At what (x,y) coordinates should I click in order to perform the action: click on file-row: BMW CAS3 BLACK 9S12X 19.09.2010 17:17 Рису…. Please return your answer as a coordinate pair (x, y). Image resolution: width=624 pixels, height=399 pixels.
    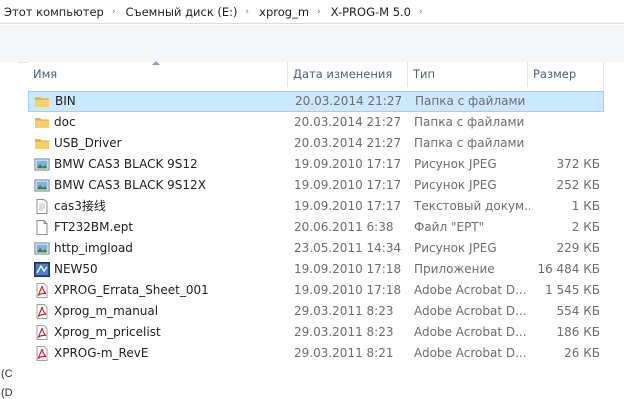
    Looking at the image, I should click on (316, 185).